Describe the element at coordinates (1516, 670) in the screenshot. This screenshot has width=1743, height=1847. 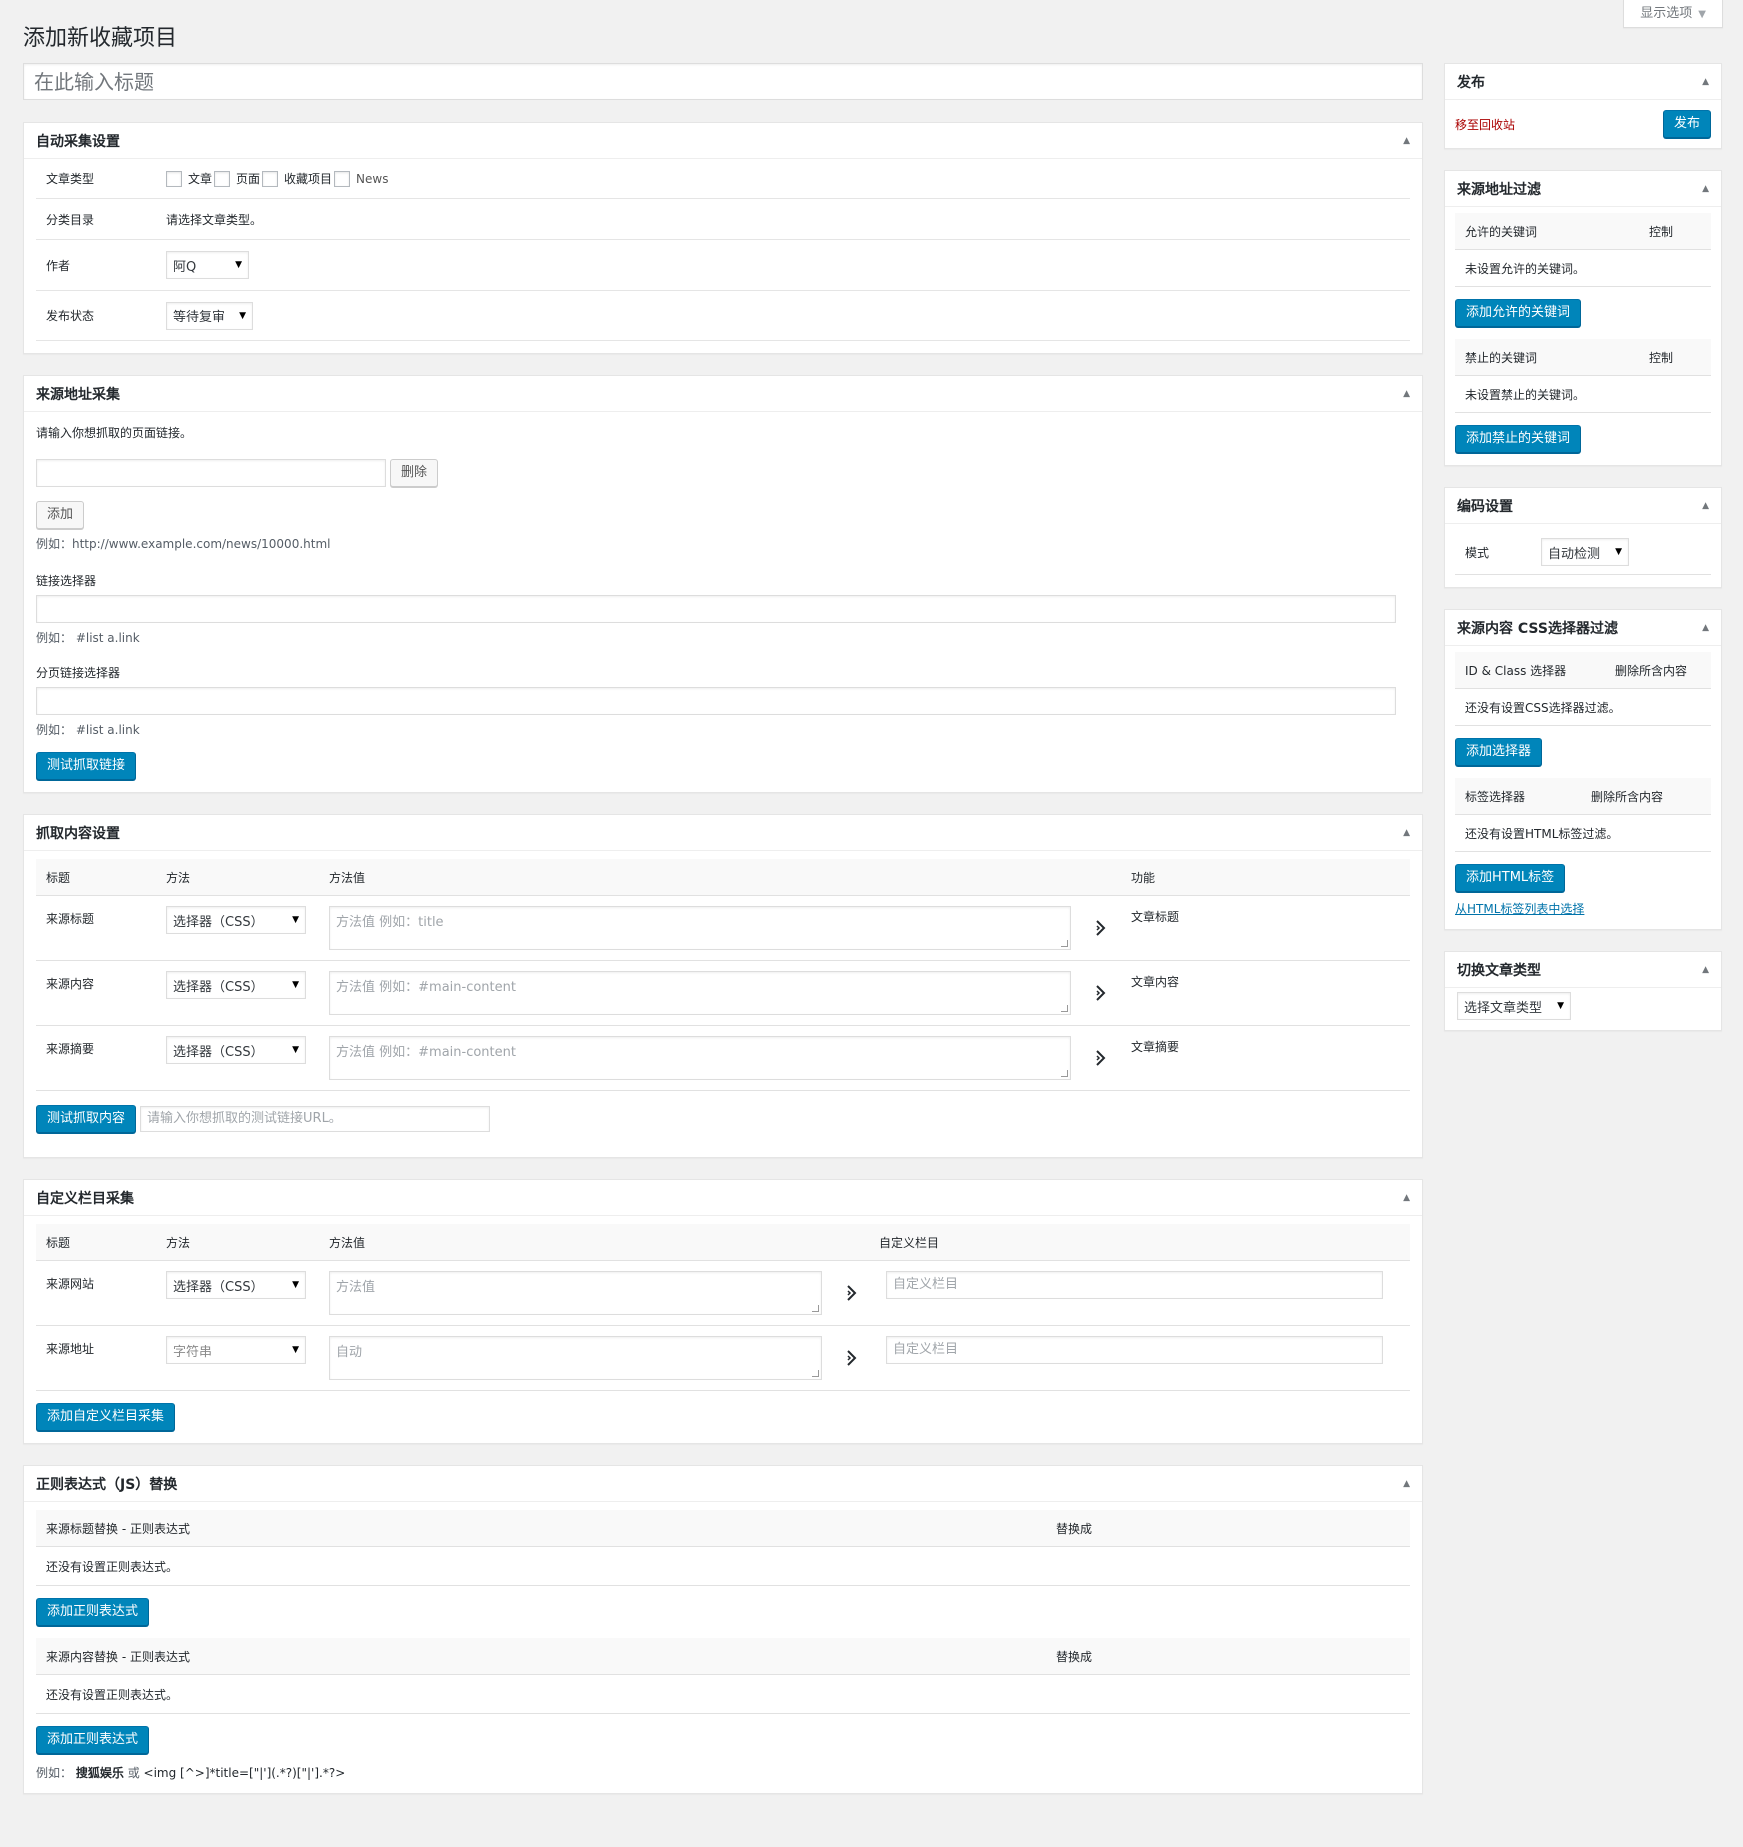
I see `column-header: ID & Class 选择器` at that location.